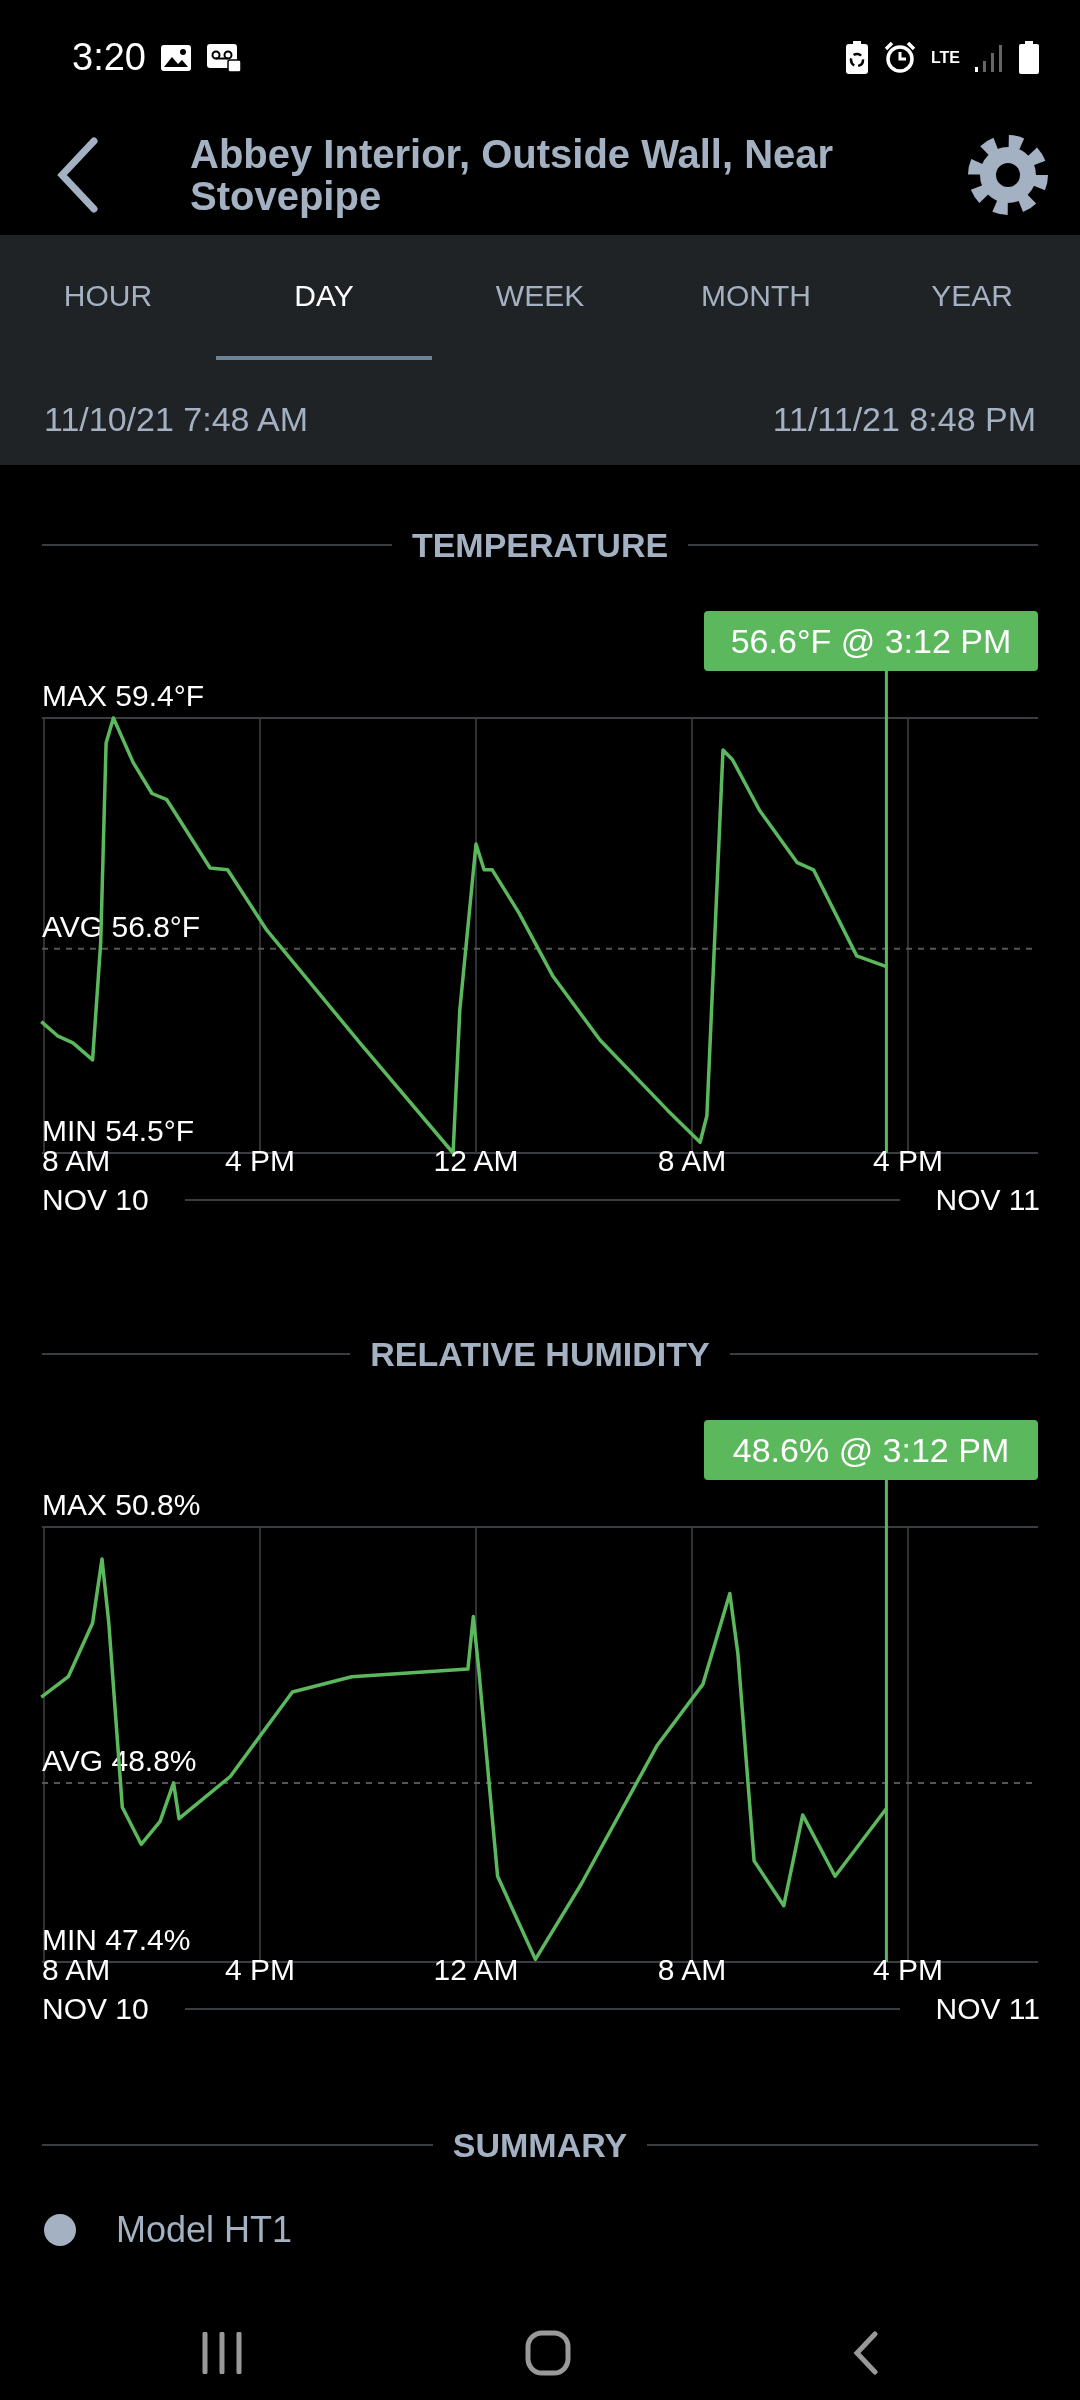 This screenshot has height=2400, width=1080. Describe the element at coordinates (899, 57) in the screenshot. I see `alarm-icon` at that location.